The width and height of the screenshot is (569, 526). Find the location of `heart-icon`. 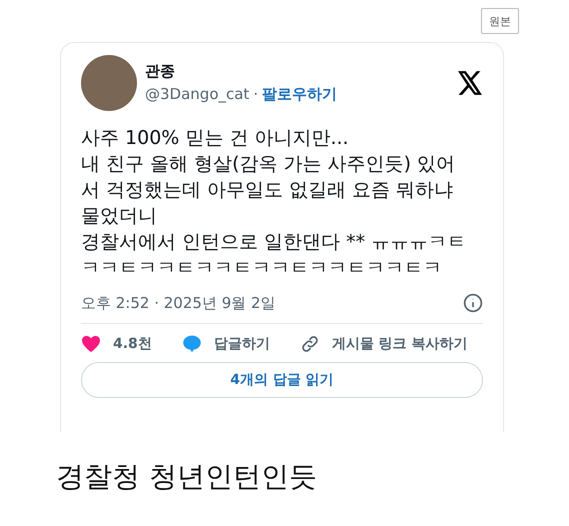

heart-icon is located at coordinates (91, 344).